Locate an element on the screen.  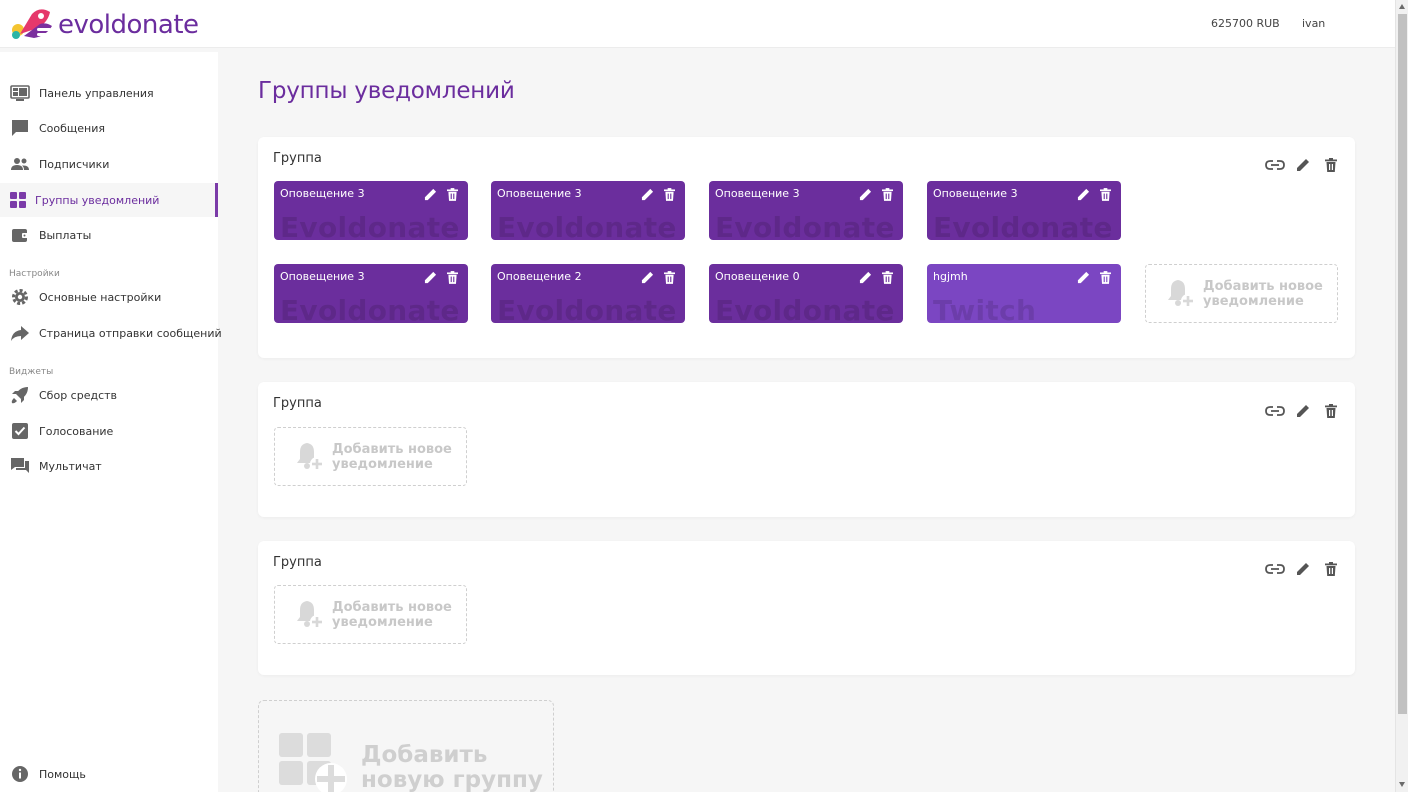
sidebar-item-label: Сообщения is located at coordinates (72, 128).